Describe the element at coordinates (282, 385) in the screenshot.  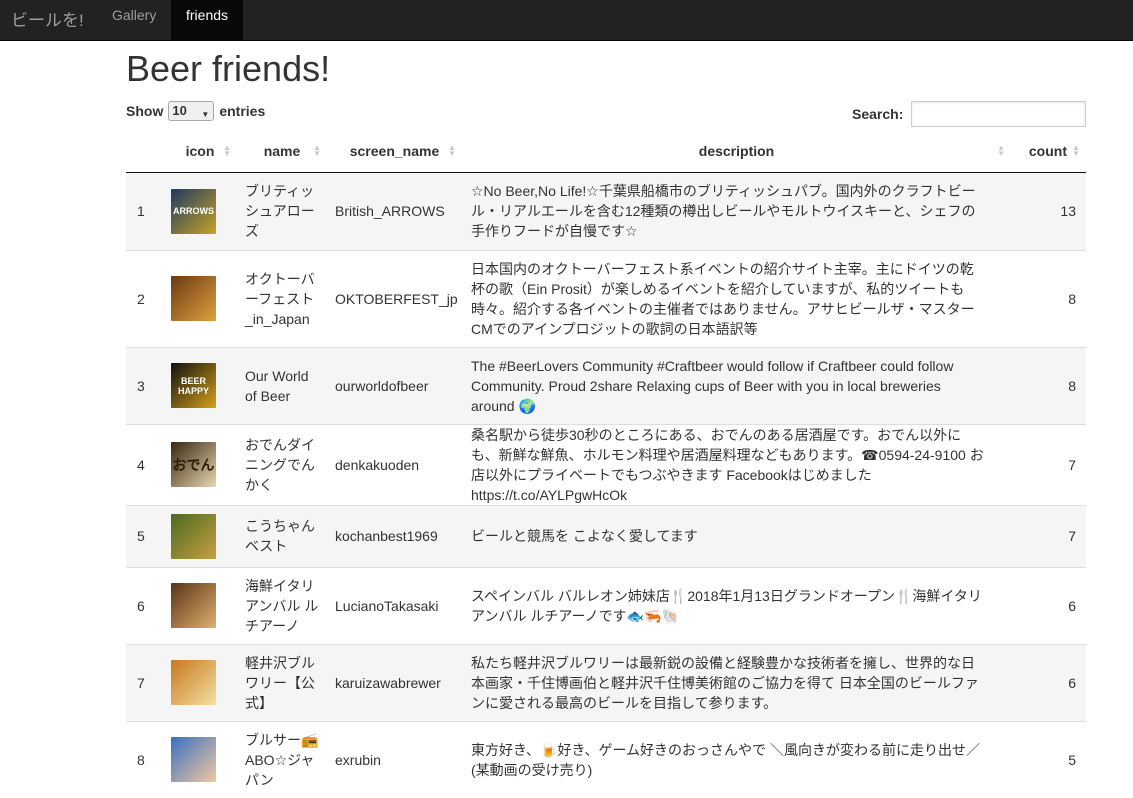
I see `name-cell: Our World of Beer` at that location.